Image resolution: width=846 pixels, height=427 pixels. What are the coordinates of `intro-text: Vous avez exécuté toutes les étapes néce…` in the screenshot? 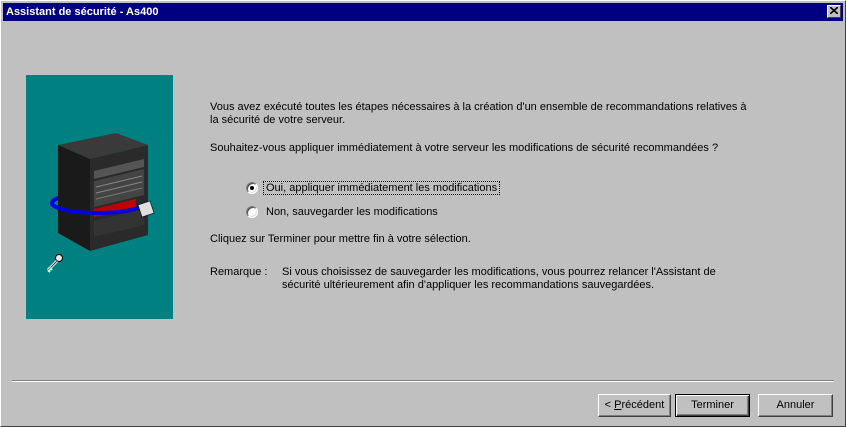 It's located at (478, 113).